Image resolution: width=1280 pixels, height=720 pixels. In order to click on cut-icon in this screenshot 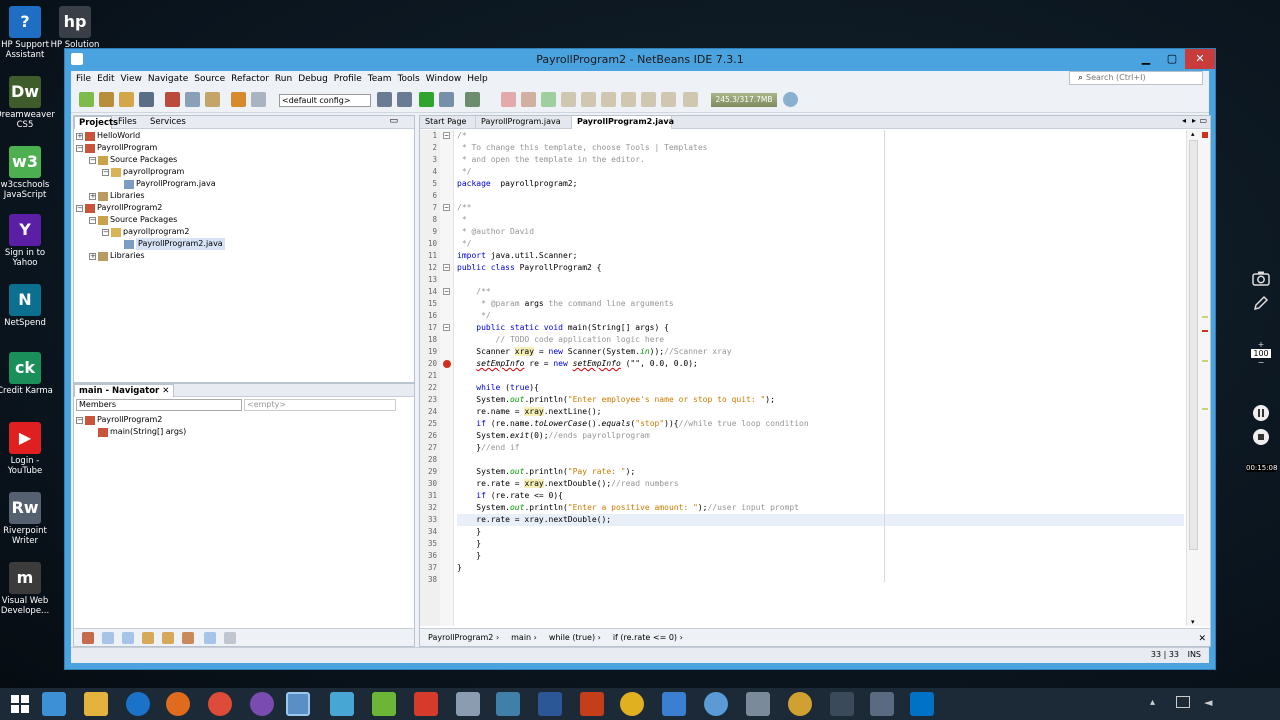, I will do `click(172, 99)`.